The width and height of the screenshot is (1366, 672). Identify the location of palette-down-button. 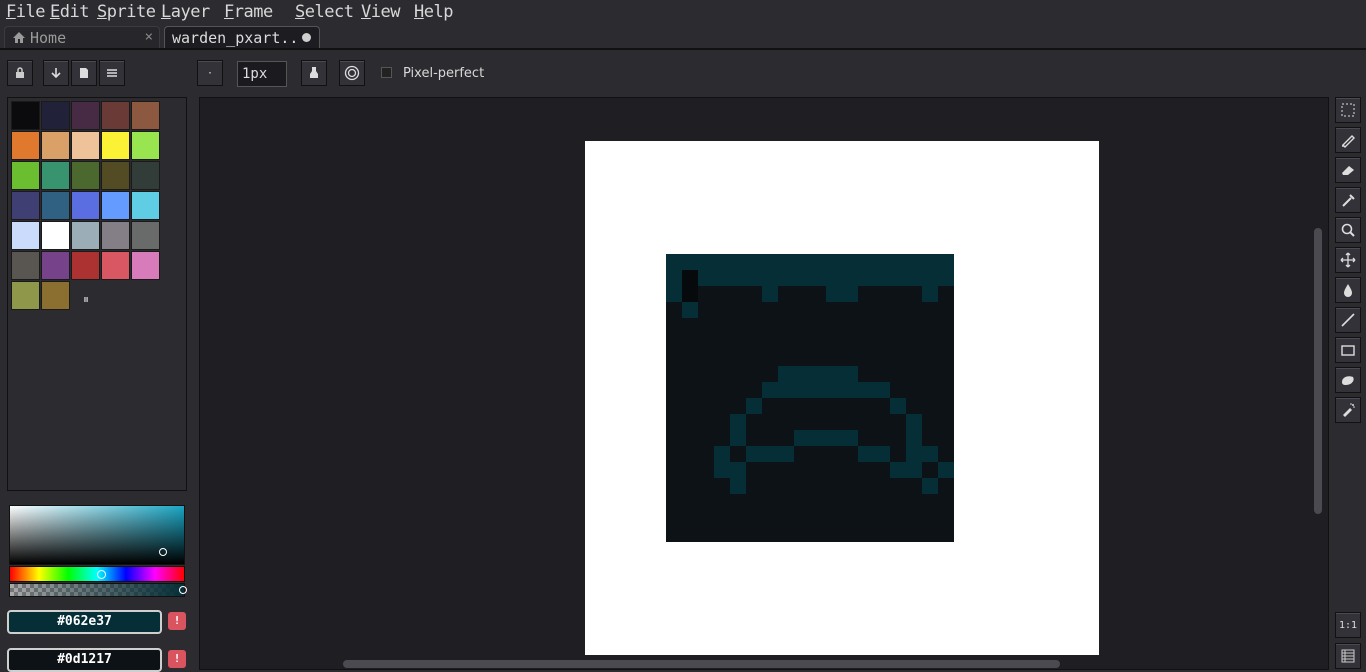
(56, 73).